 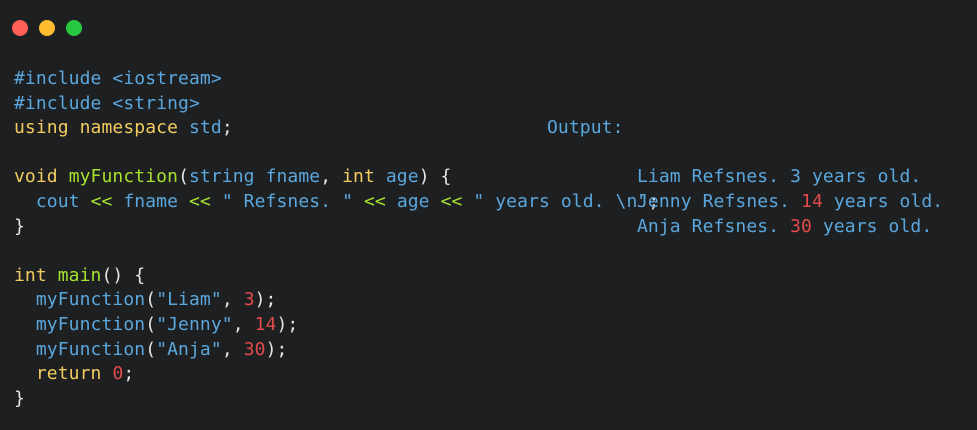 I want to click on code-token: namespace, so click(x=134, y=128).